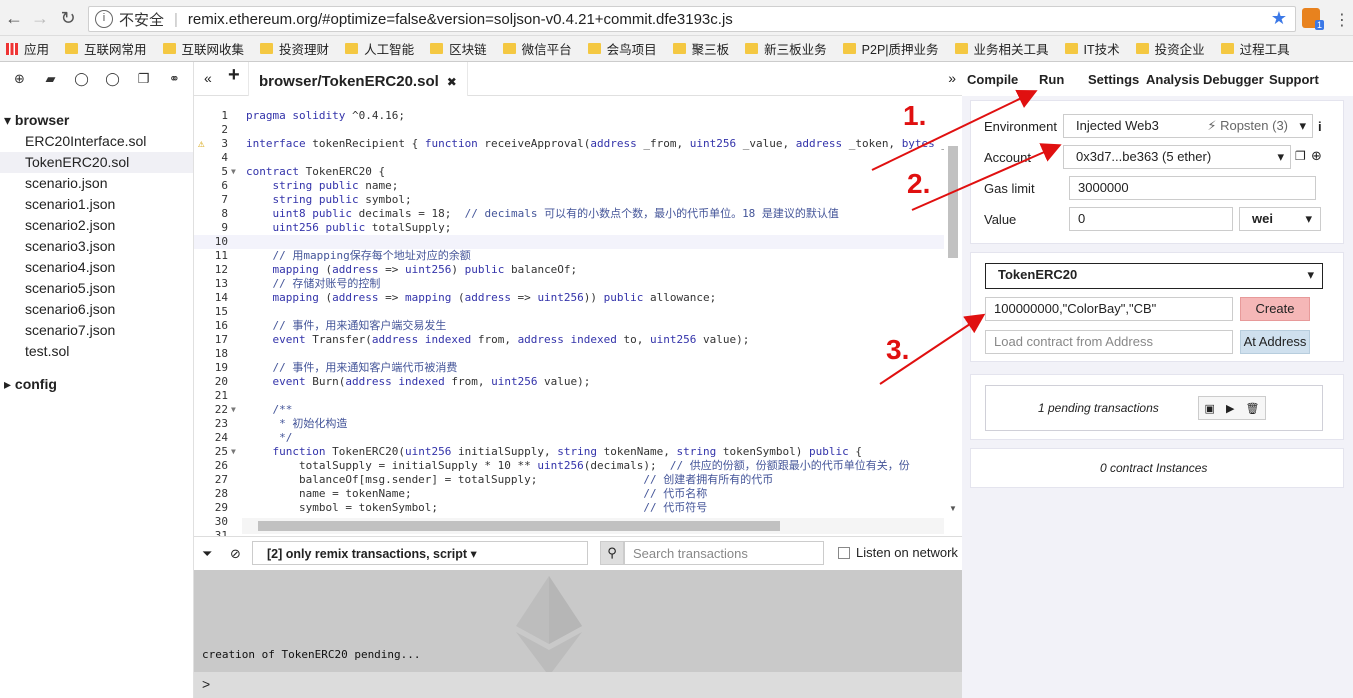 The width and height of the screenshot is (1353, 698). I want to click on bookmark-folder: 人工智能, so click(379, 48).